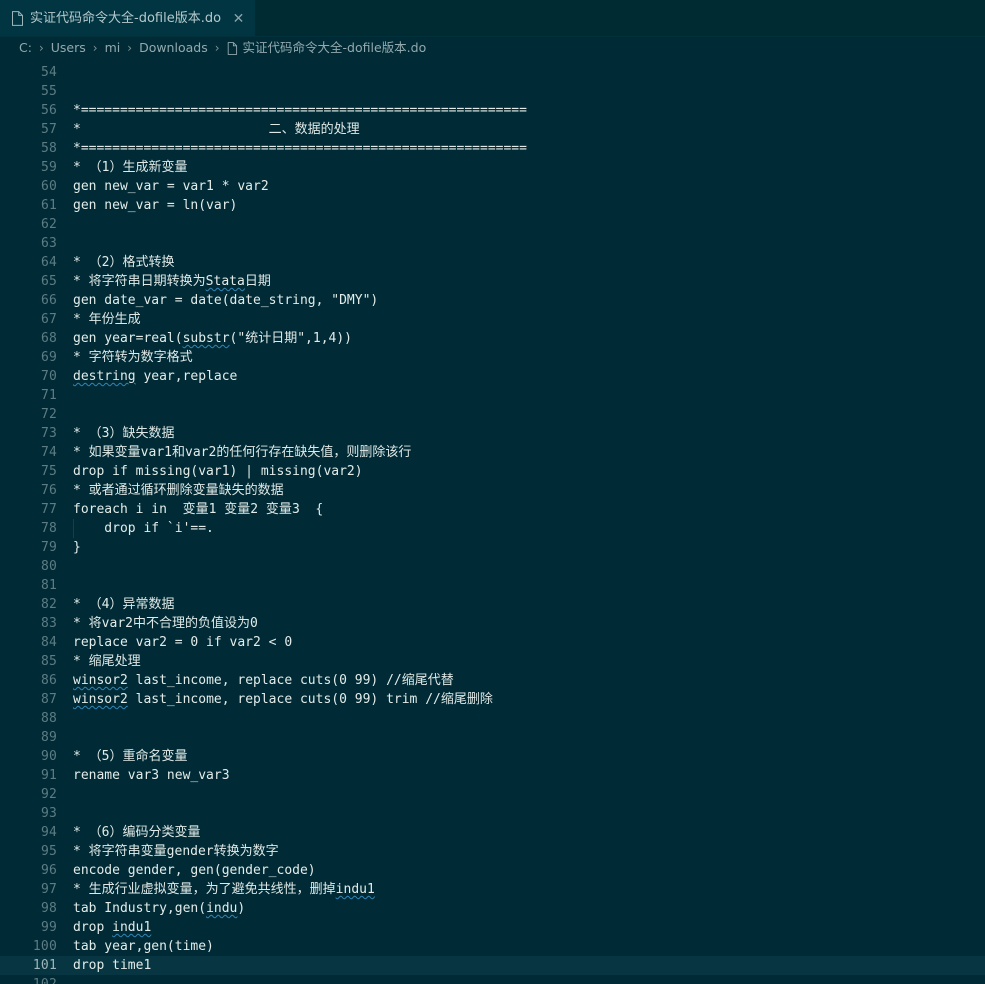 The width and height of the screenshot is (985, 984). I want to click on code-line: 70 destring year,replace, so click(492, 376).